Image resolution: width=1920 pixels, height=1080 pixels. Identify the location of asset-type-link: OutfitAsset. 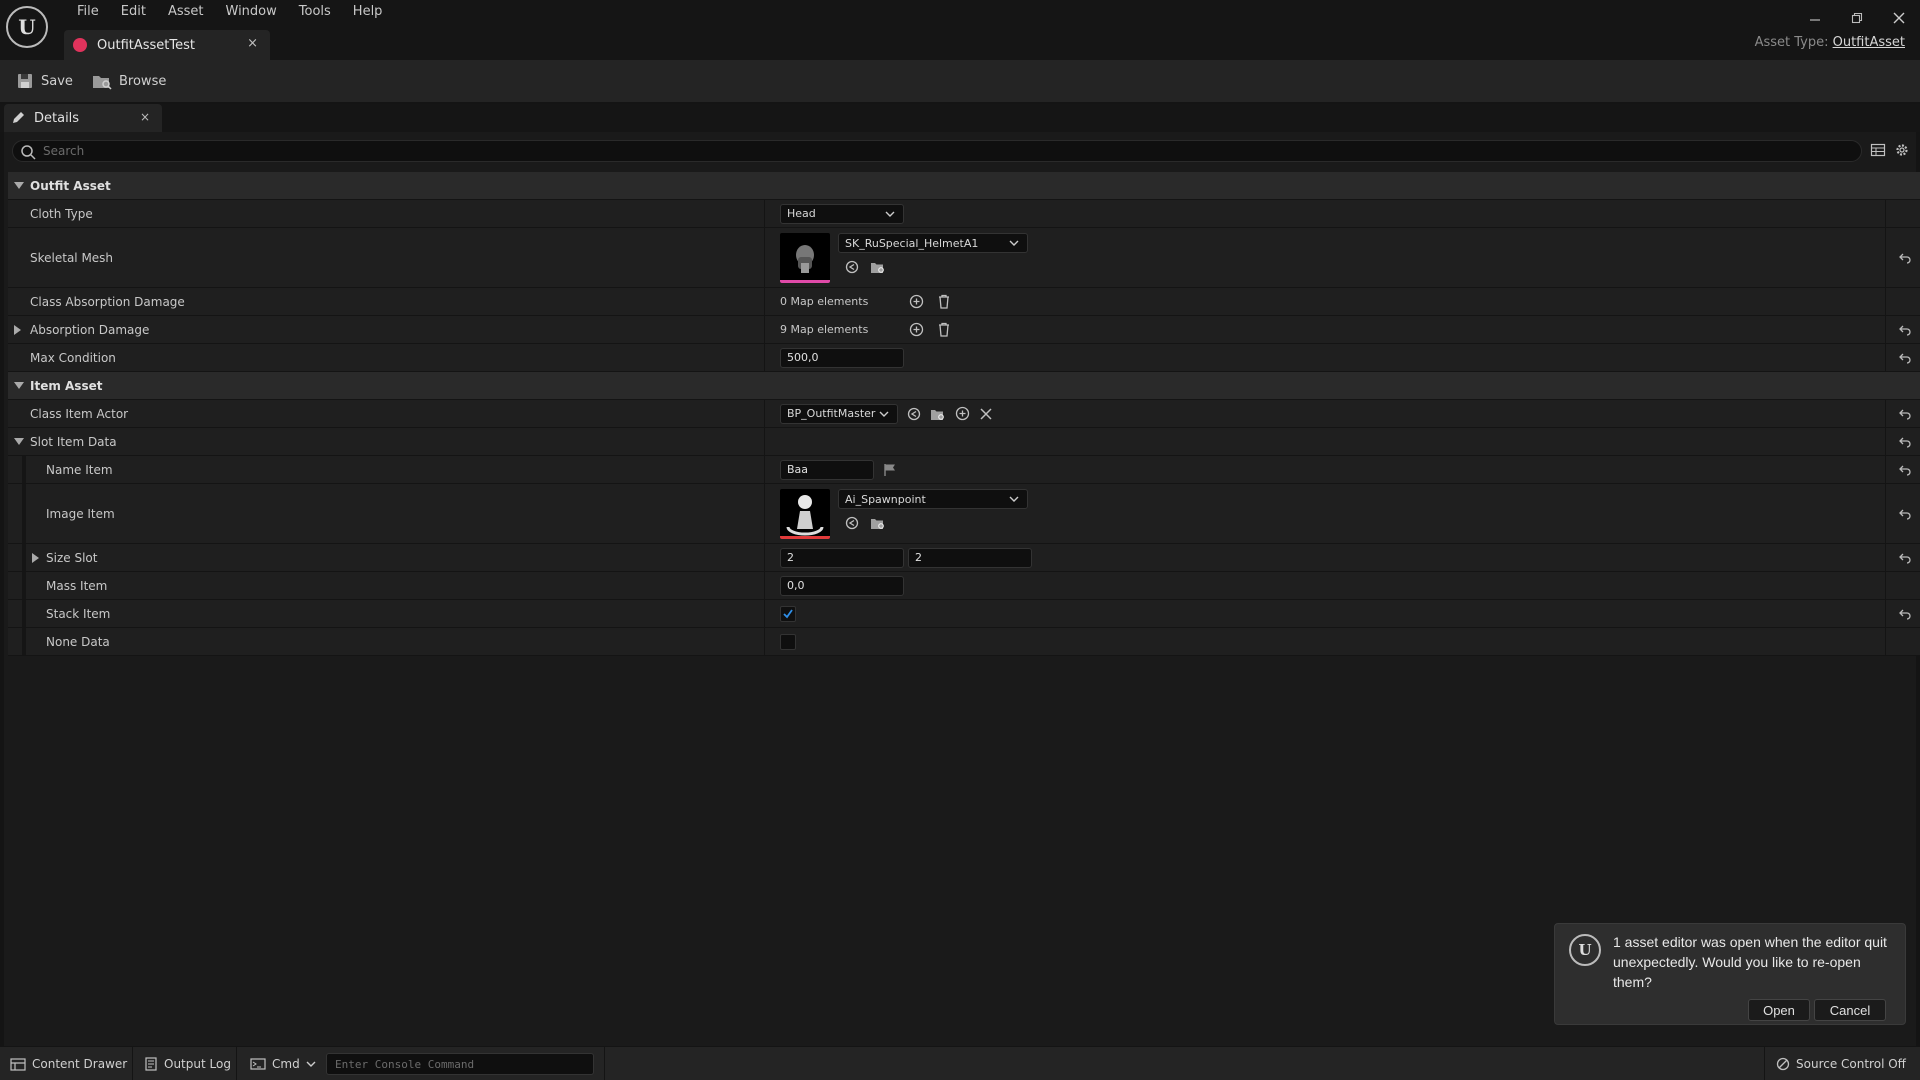
(1869, 42).